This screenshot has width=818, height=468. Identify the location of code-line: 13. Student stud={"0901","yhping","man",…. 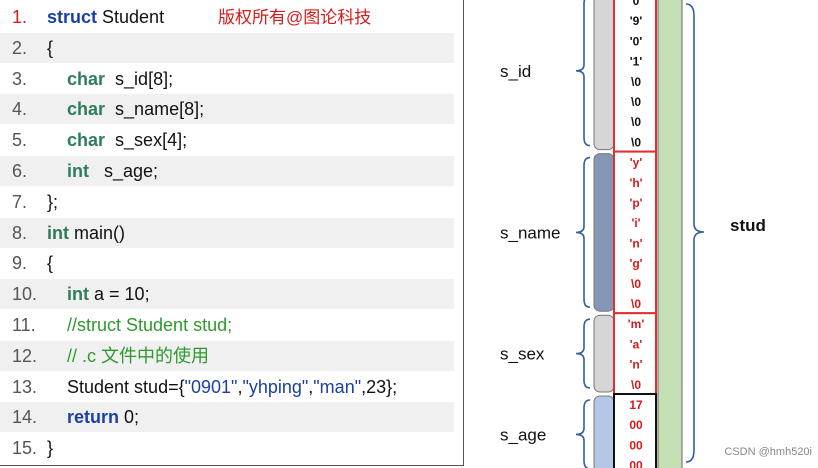
(227, 387).